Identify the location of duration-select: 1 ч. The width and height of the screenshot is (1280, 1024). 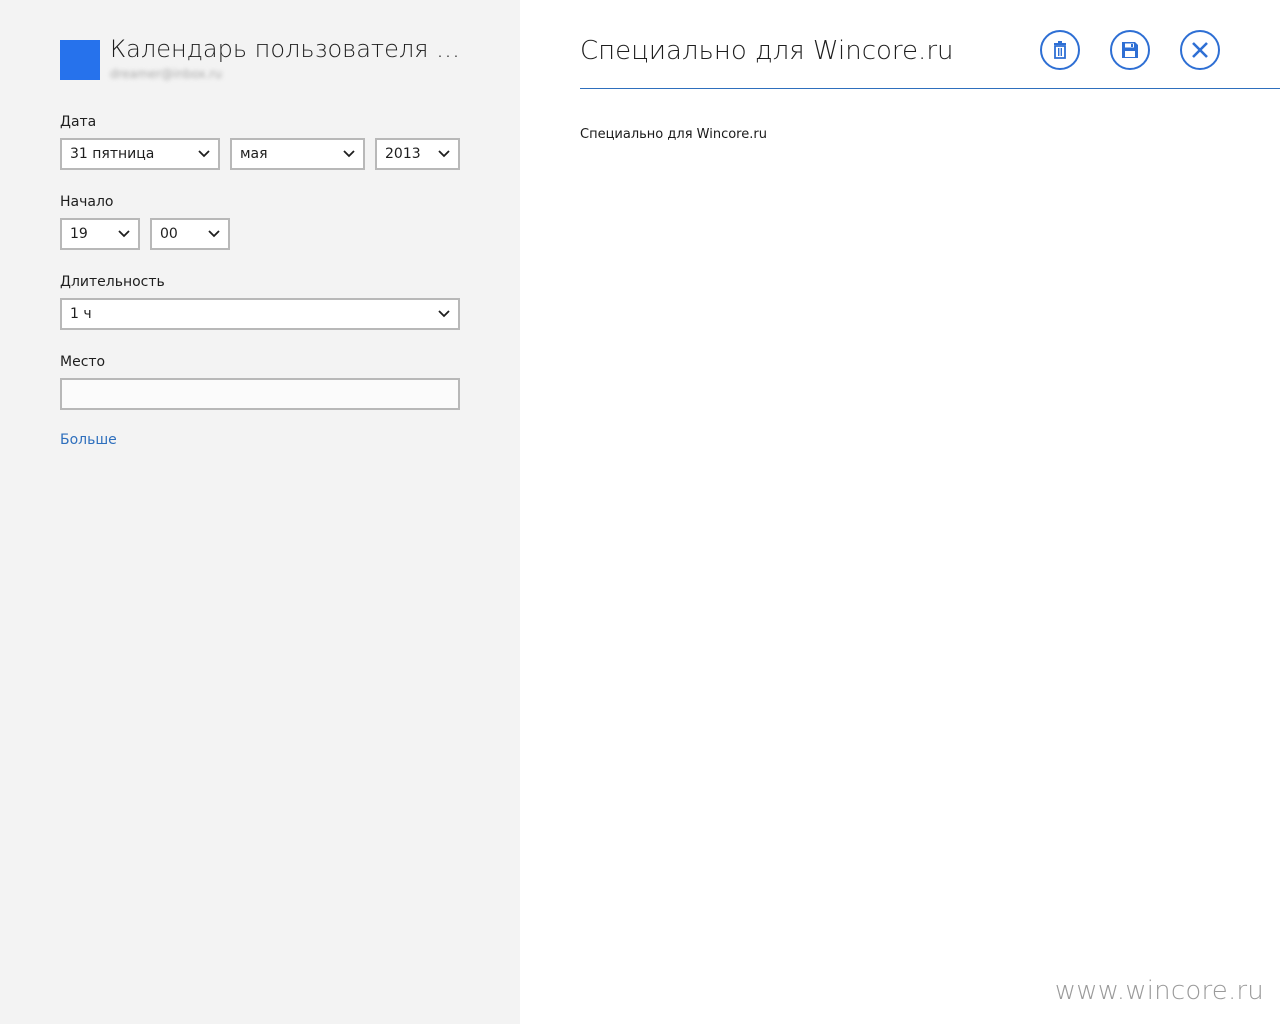
(260, 314).